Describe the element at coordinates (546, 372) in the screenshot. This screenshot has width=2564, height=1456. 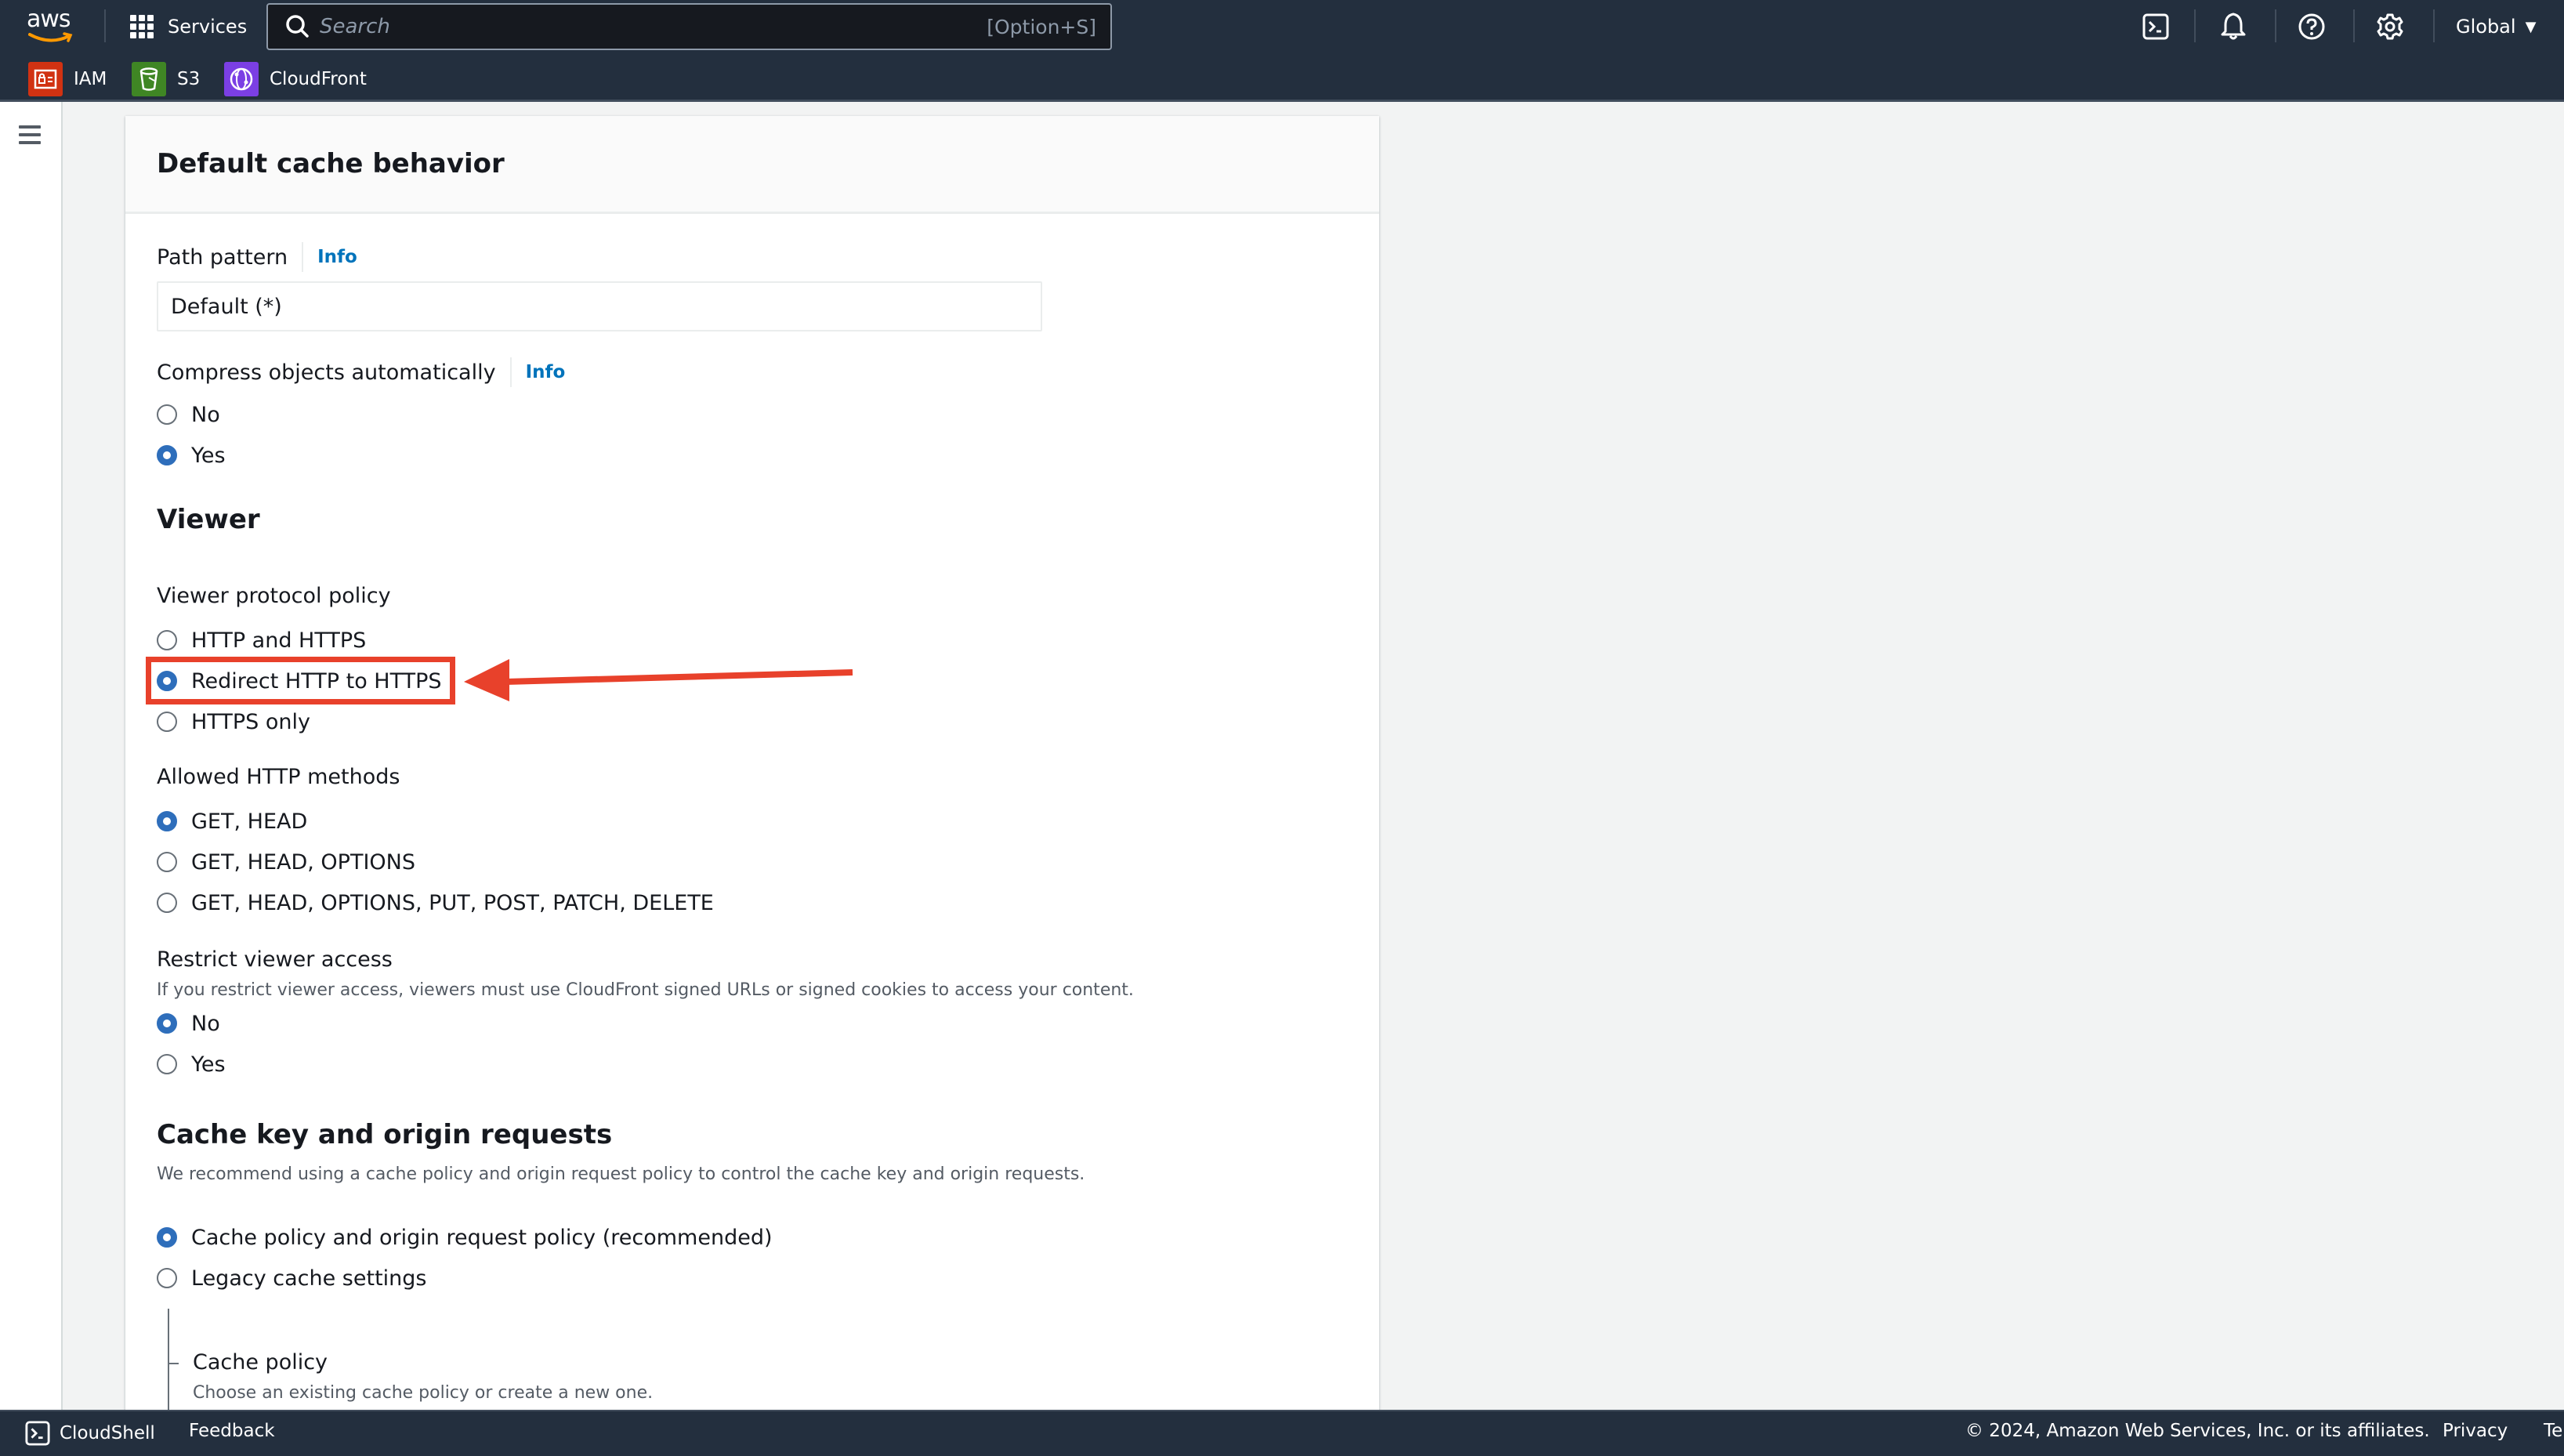
I see `compress-info-link: Info` at that location.